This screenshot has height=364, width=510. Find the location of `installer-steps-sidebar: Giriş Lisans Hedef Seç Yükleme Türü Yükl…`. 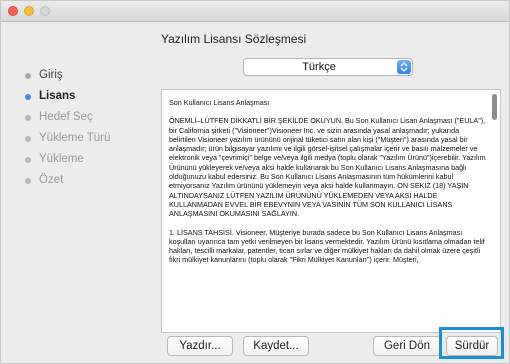

installer-steps-sidebar: Giriş Lisans Hedef Seç Yükleme Türü Yükl… is located at coordinates (85, 128).